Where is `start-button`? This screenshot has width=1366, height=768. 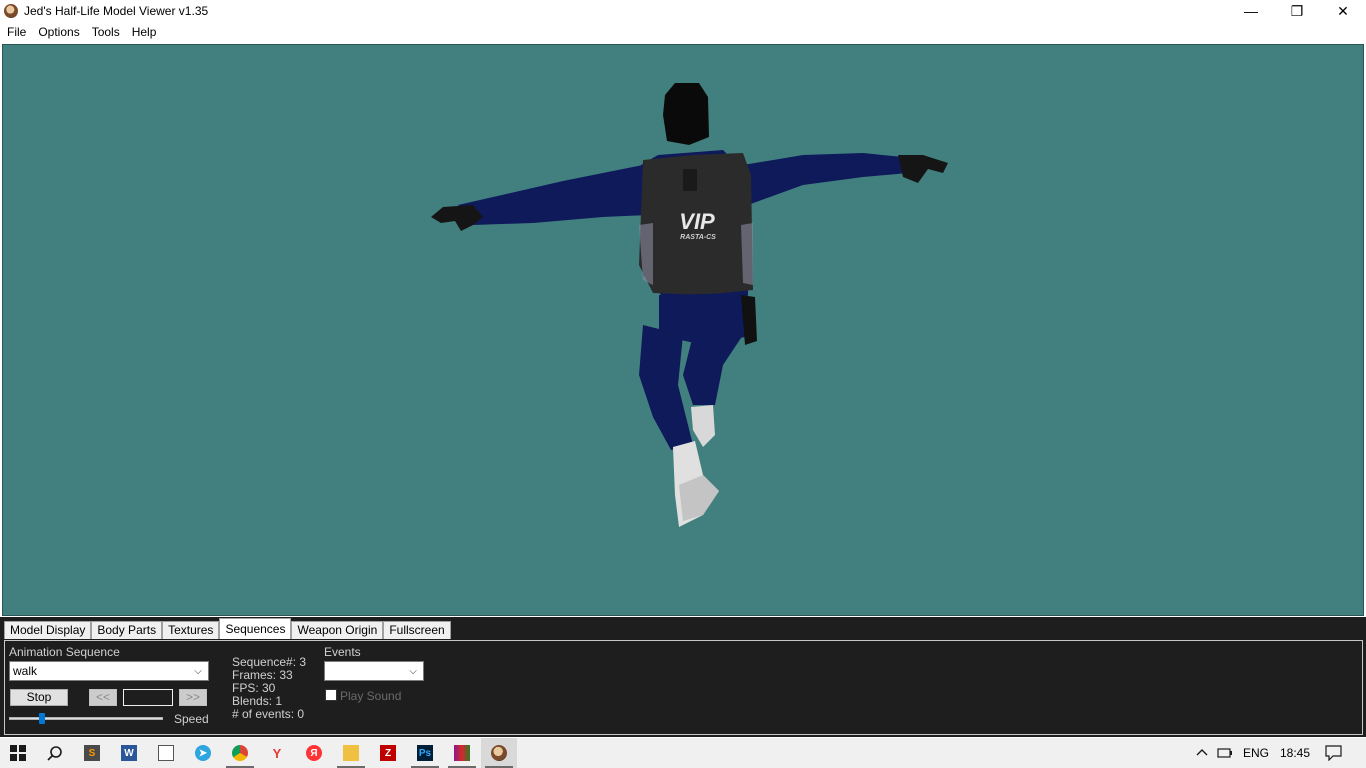
start-button is located at coordinates (18, 753).